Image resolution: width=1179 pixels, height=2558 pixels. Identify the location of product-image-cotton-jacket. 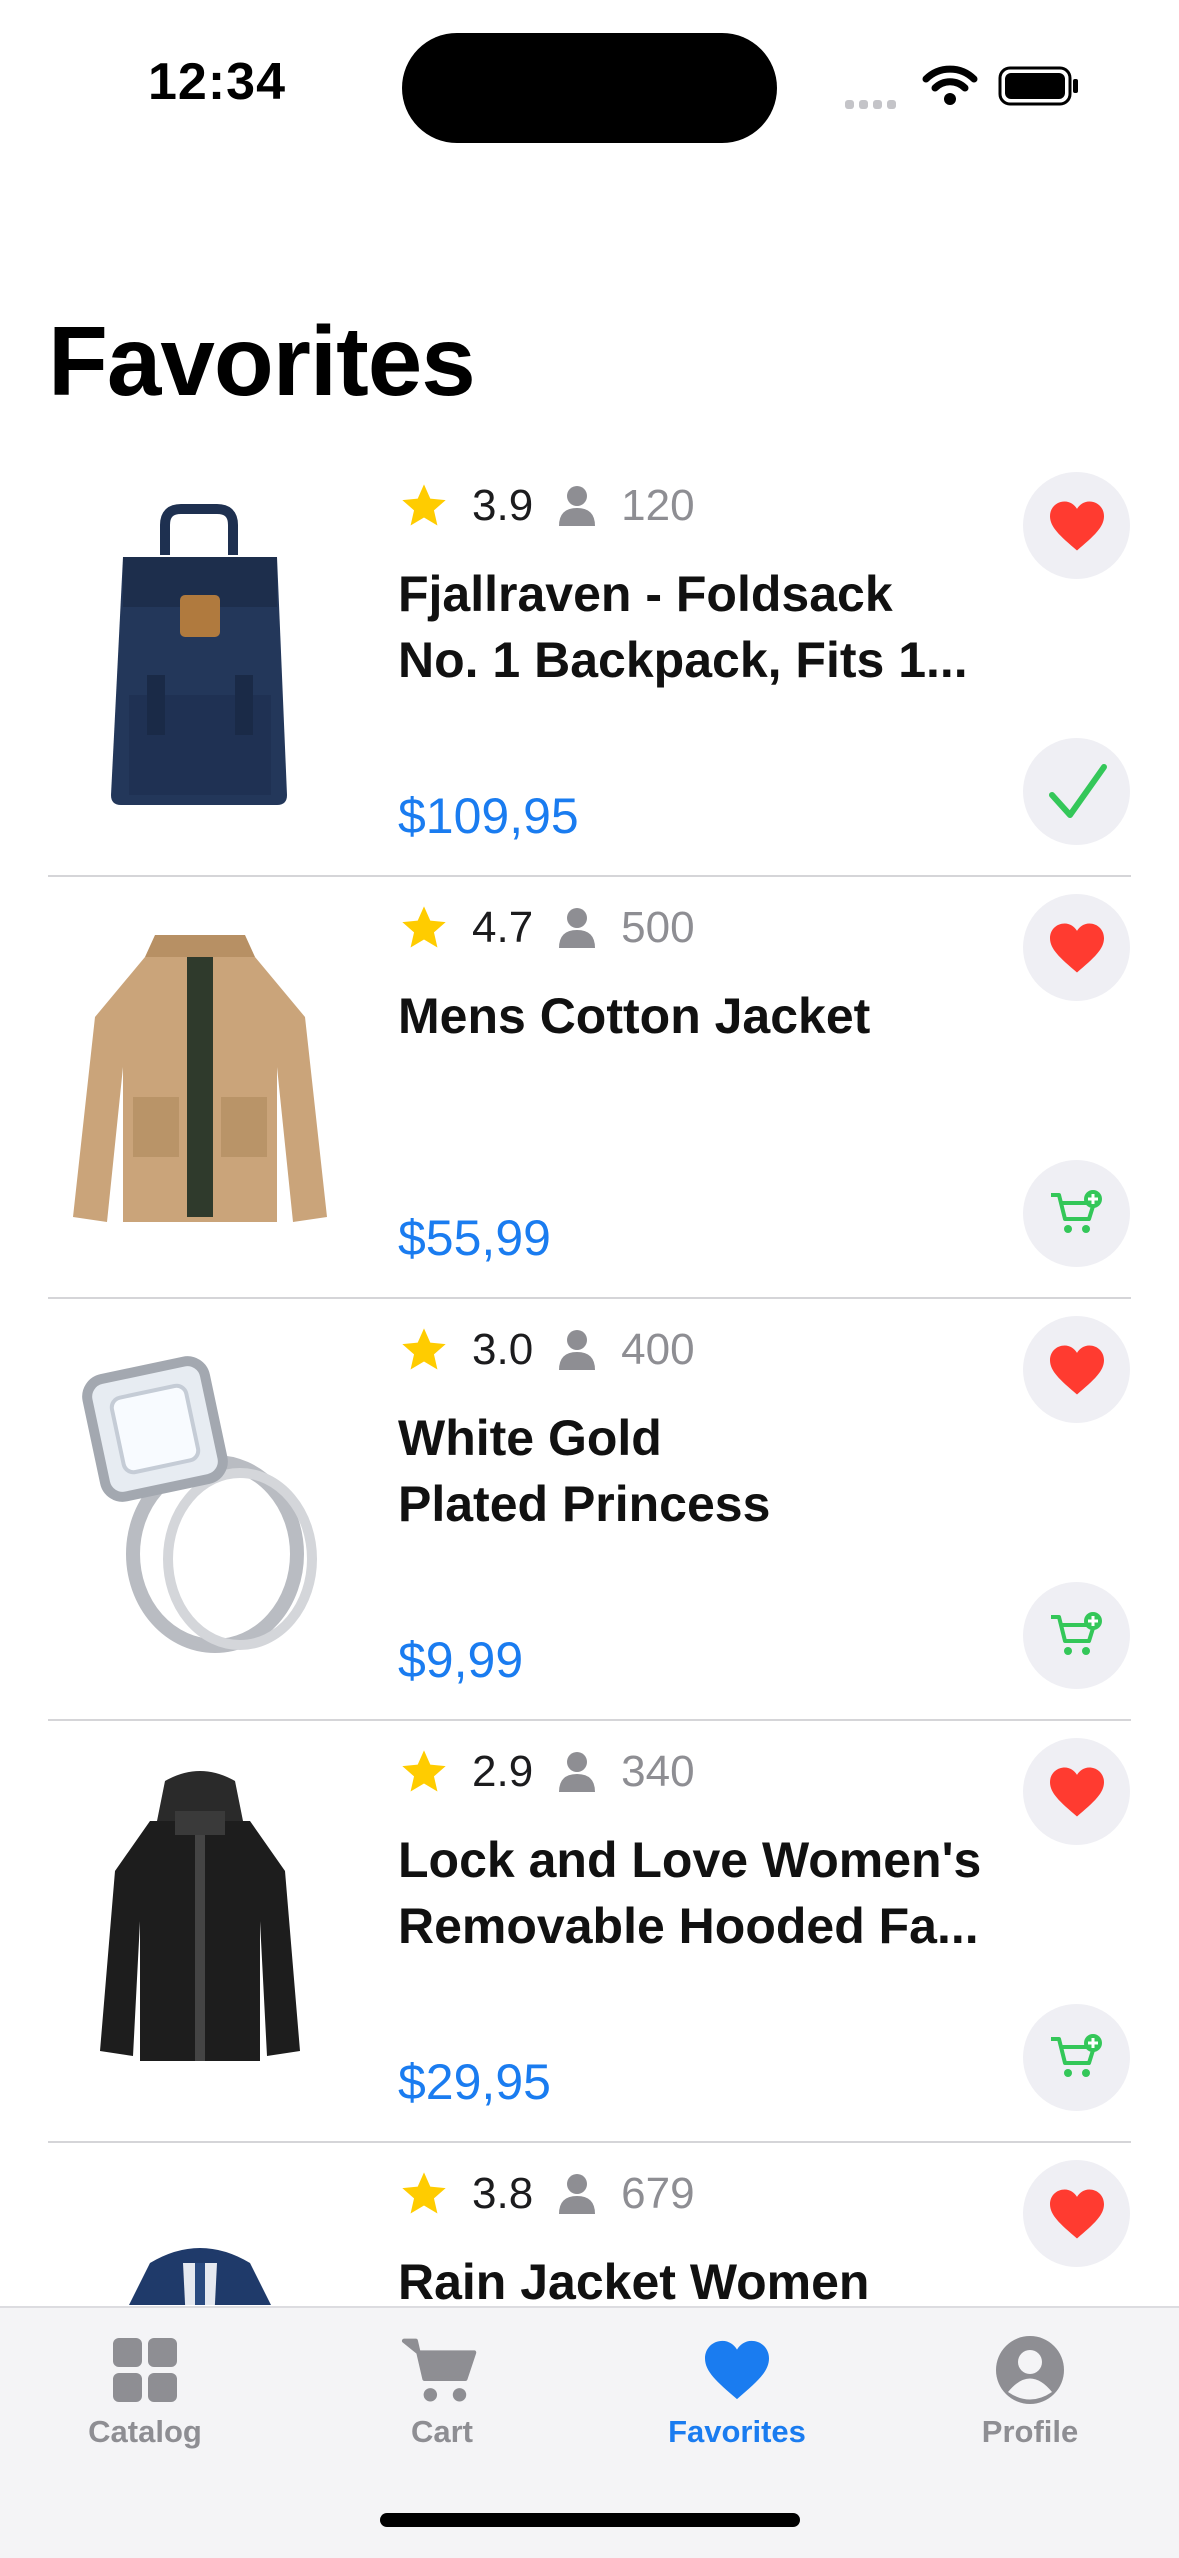
(200, 1078).